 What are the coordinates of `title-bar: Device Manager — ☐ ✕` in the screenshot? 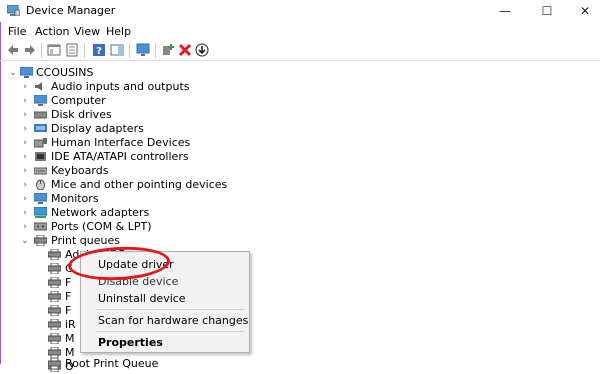 It's located at (300, 11).